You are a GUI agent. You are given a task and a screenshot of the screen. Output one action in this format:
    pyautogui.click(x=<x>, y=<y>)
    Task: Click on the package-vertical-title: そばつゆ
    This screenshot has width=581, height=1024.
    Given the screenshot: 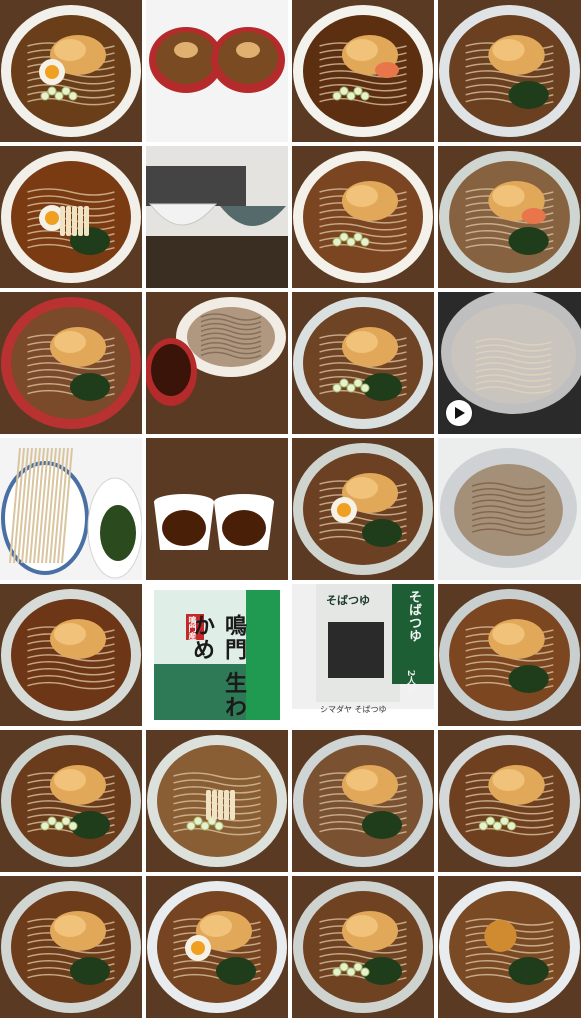 What is the action you would take?
    pyautogui.click(x=413, y=616)
    